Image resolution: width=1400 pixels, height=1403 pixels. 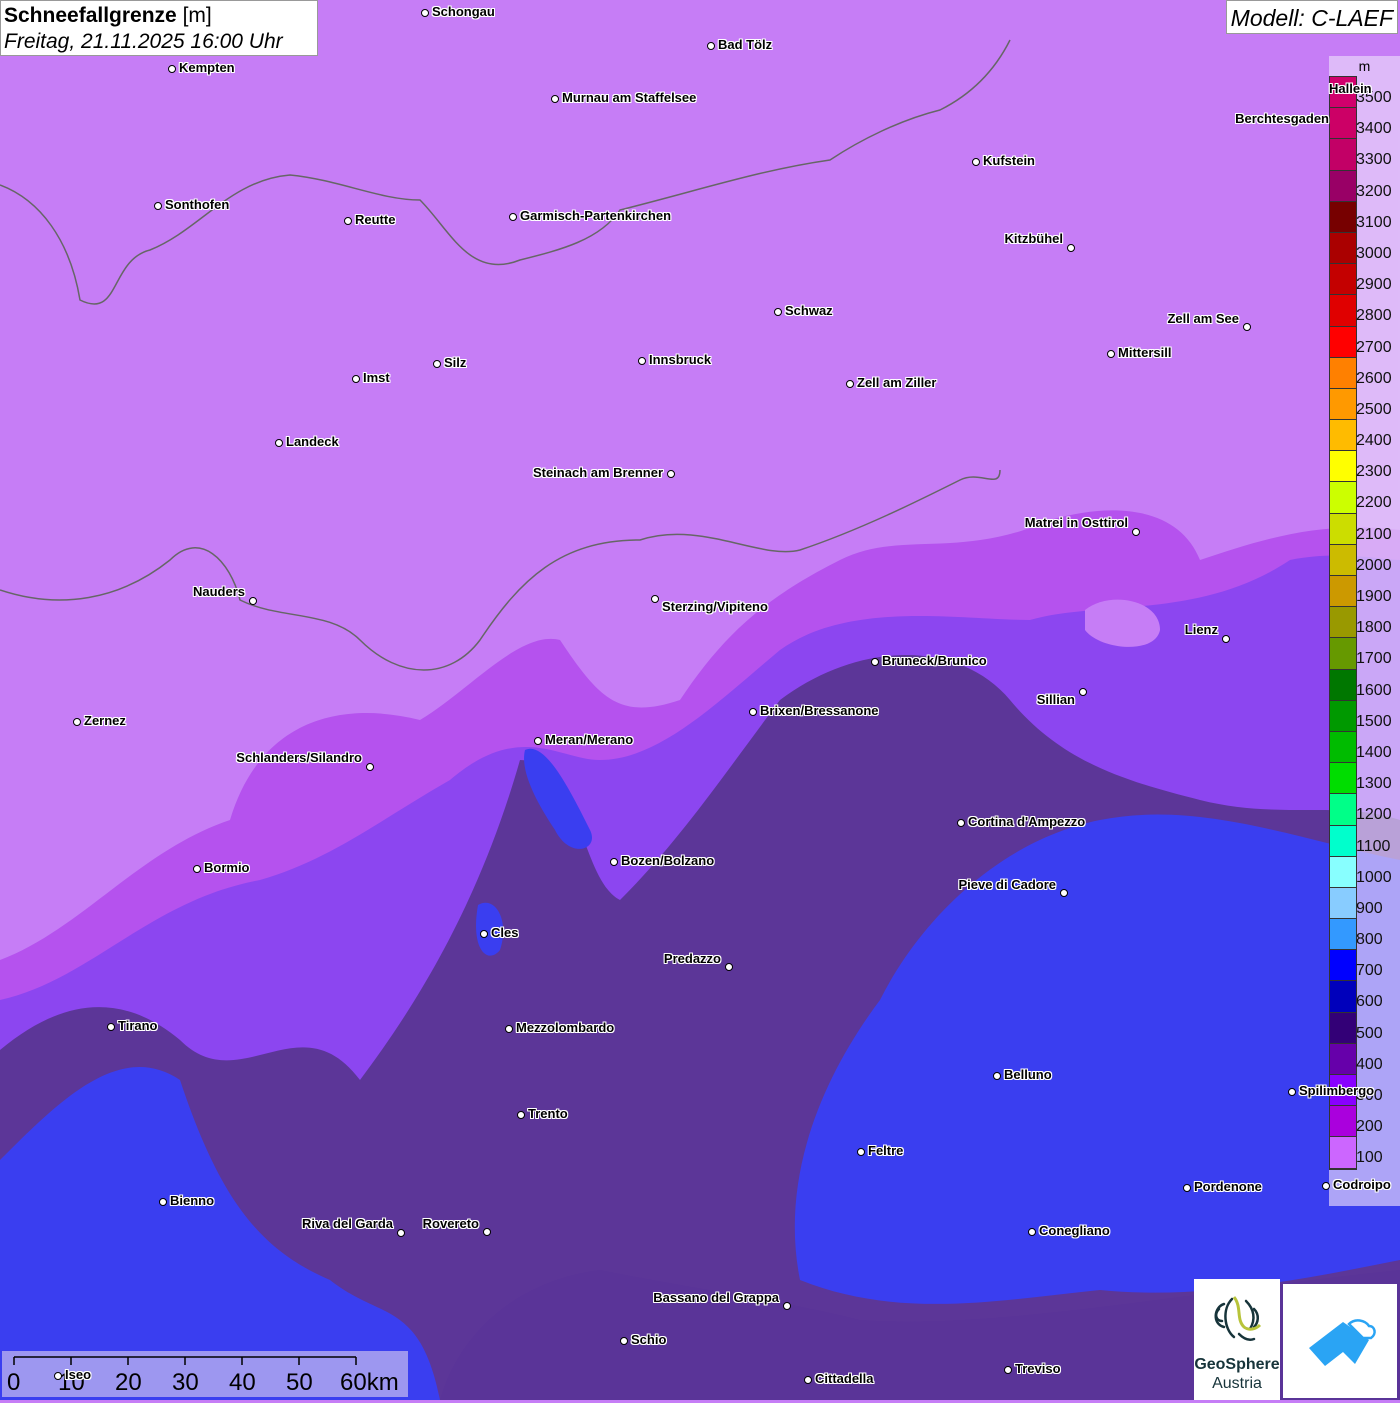 I want to click on legend-label: 700, so click(x=1369, y=971).